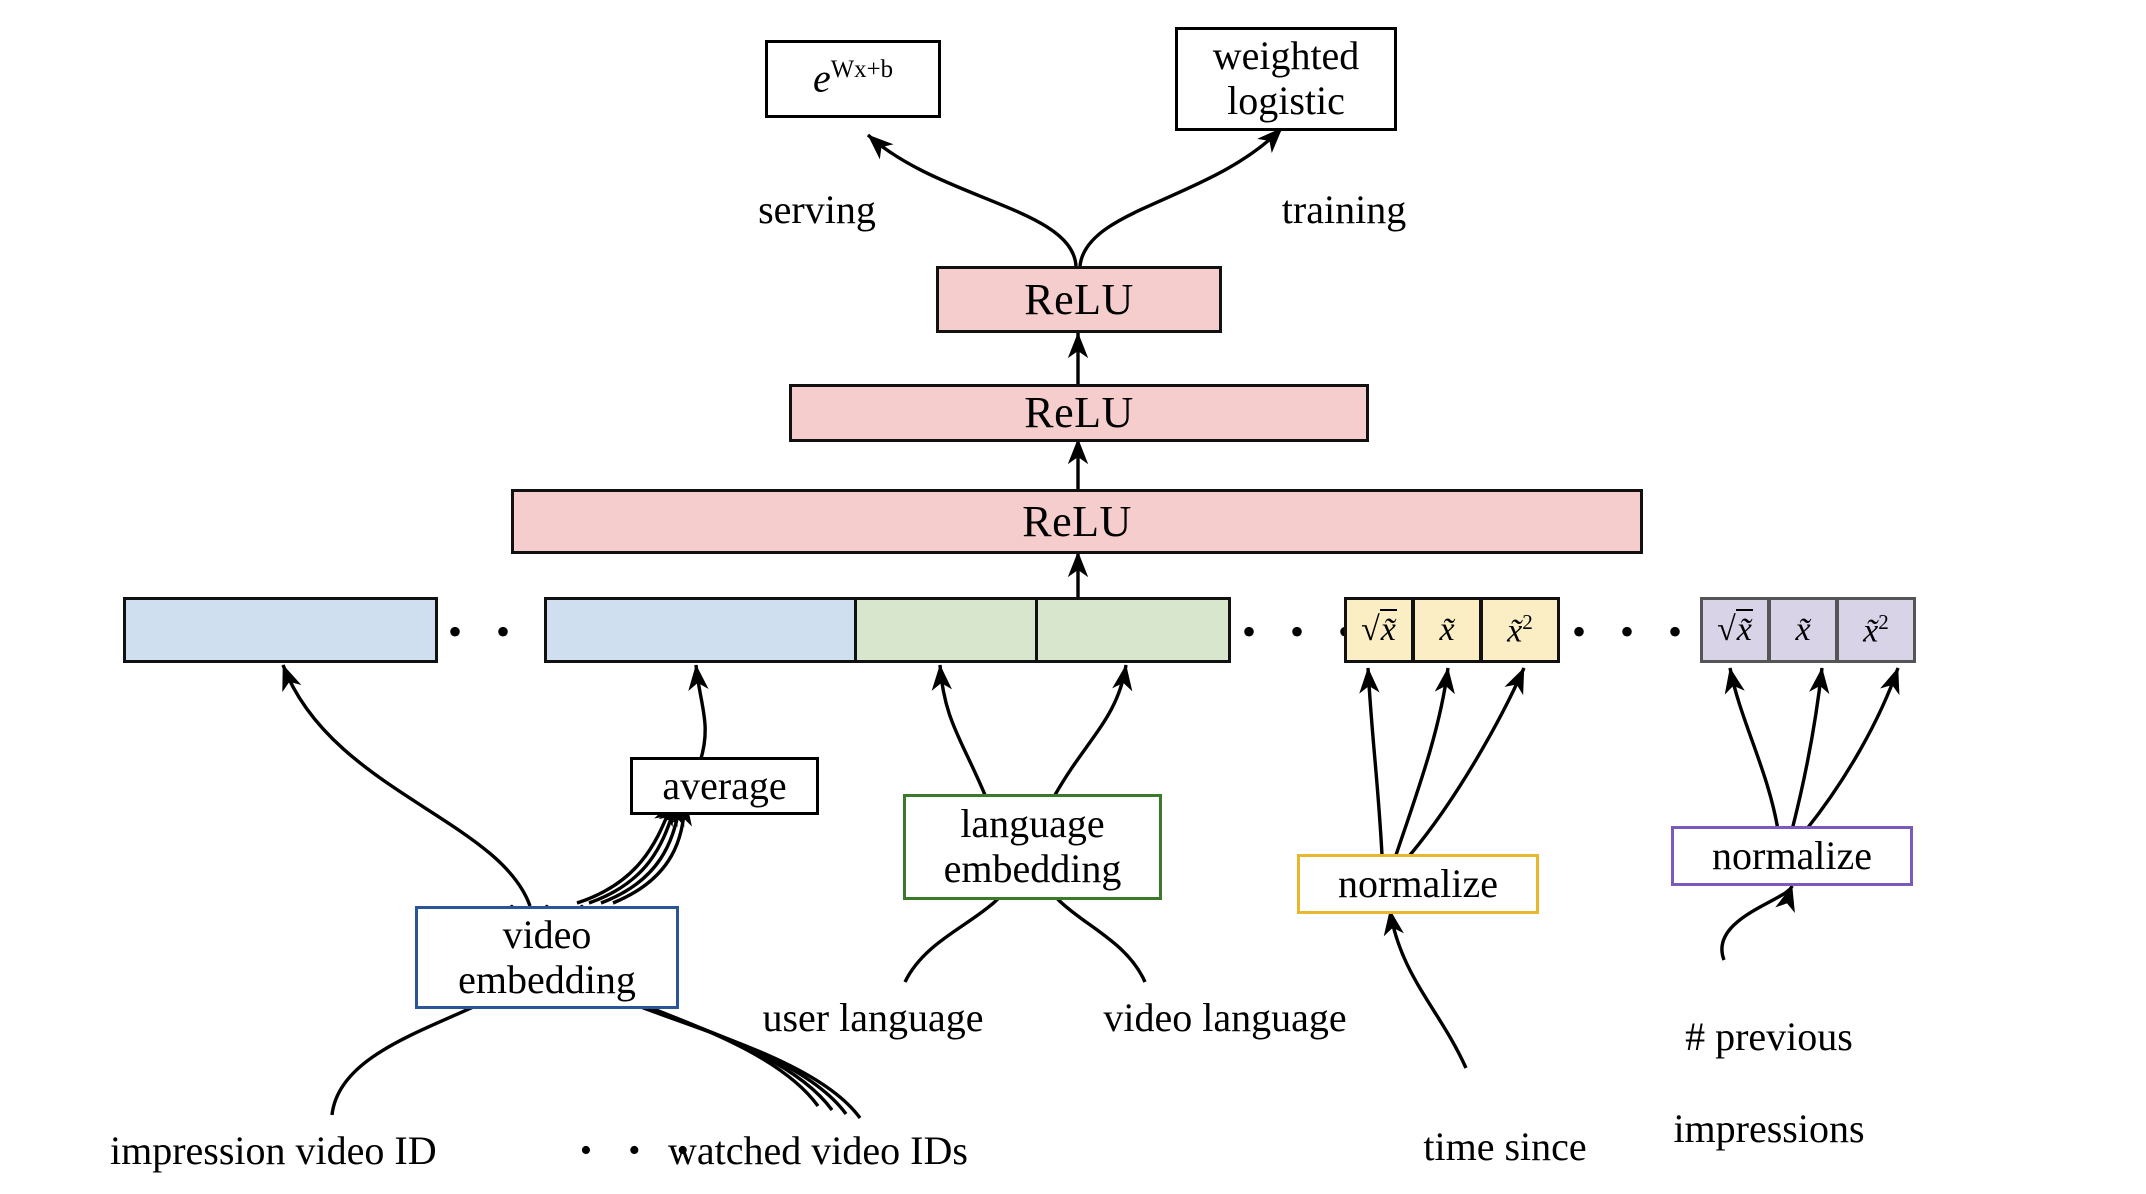 This screenshot has height=1194, width=2146. I want to click on relu-layer-1-label: ReLU, so click(1077, 521).